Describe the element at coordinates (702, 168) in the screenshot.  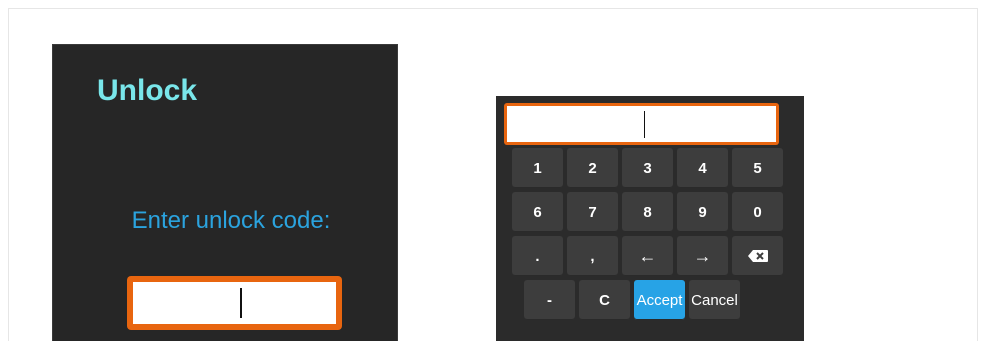
I see `key-4: 4` at that location.